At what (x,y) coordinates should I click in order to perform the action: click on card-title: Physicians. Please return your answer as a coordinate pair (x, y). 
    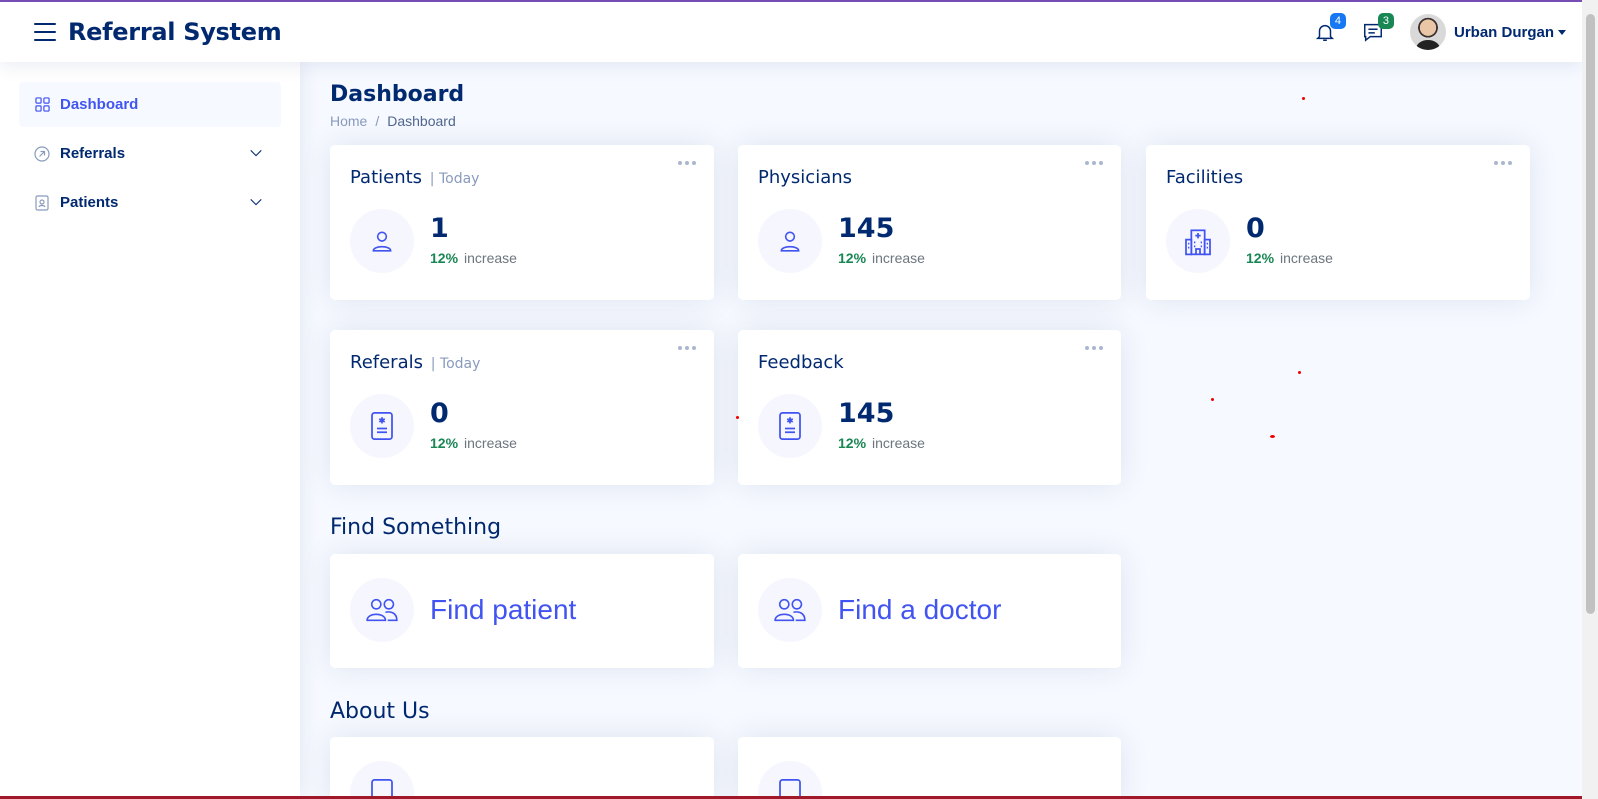
    Looking at the image, I should click on (805, 177).